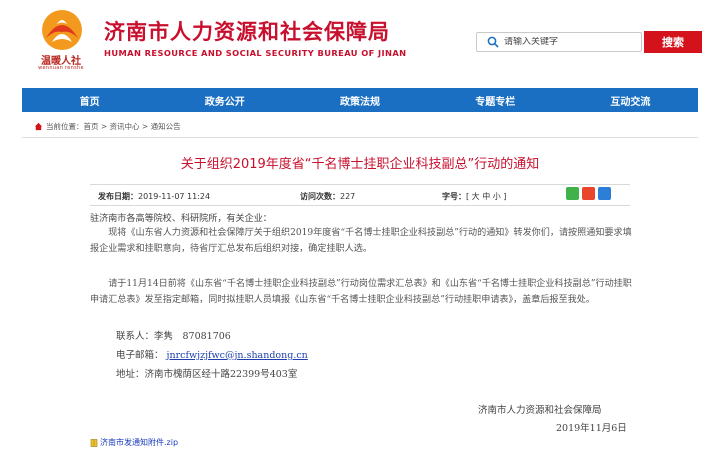 The width and height of the screenshot is (720, 464). Describe the element at coordinates (139, 442) in the screenshot. I see `attachment-name: 济南市发通知附件.zip` at that location.